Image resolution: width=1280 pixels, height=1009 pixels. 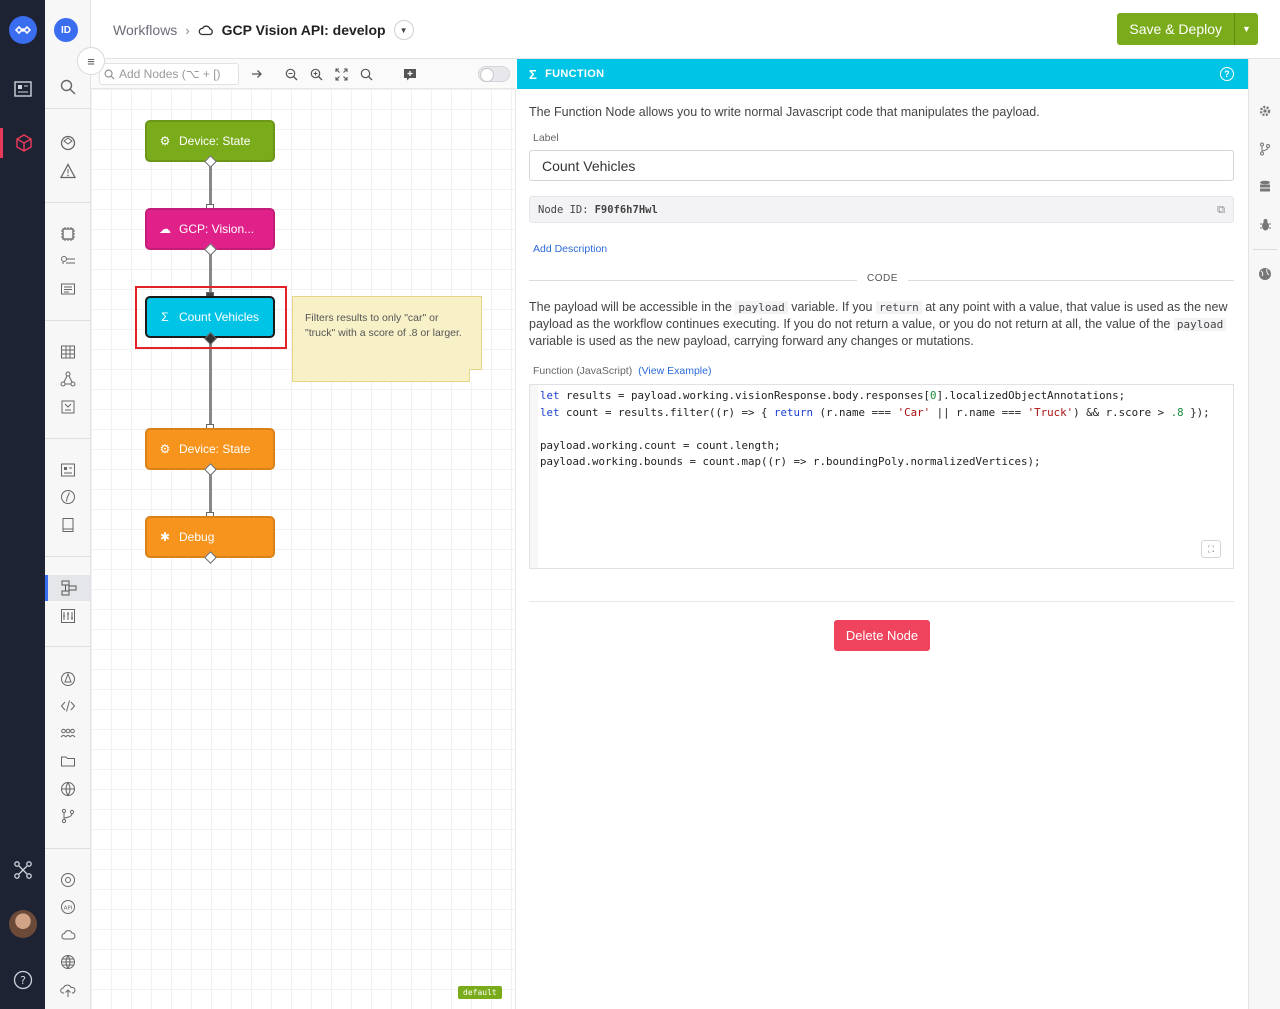 I want to click on section-title: CODE, so click(x=882, y=278).